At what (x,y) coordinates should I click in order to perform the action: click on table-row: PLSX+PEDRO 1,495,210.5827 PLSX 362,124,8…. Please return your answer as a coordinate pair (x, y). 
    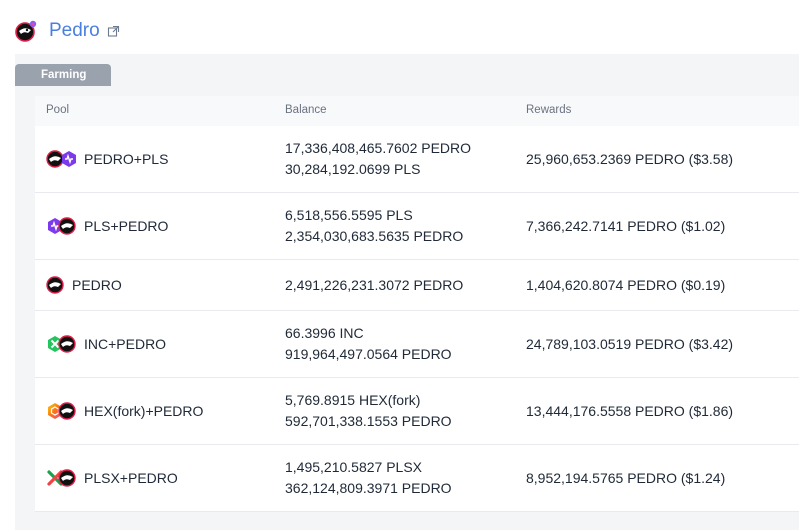
    Looking at the image, I should click on (417, 478).